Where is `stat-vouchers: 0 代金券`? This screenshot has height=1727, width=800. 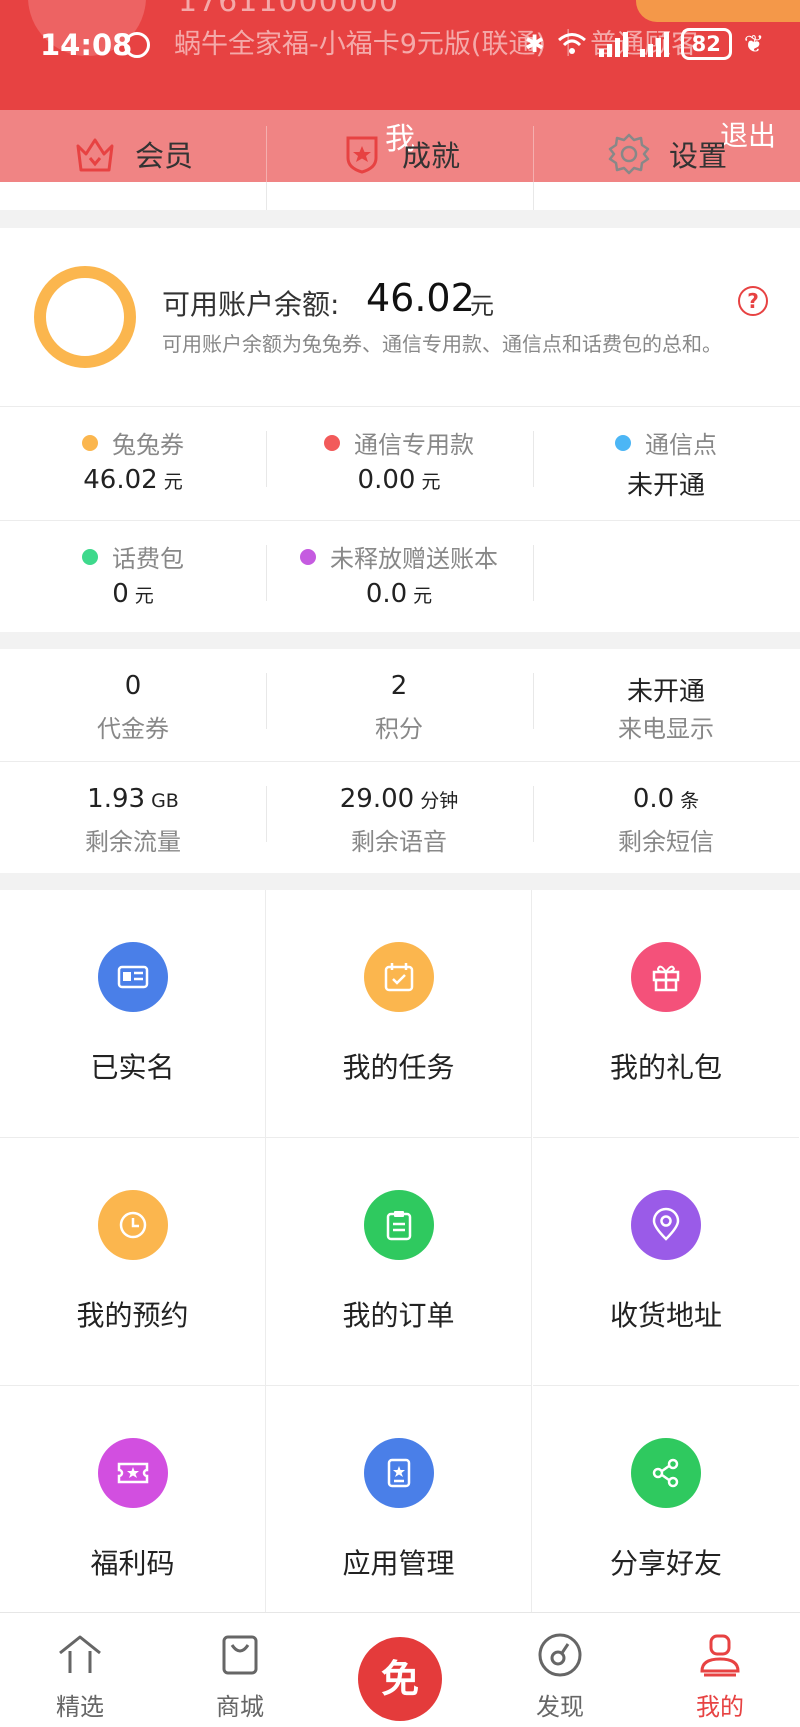
stat-vouchers: 0 代金券 is located at coordinates (133, 705).